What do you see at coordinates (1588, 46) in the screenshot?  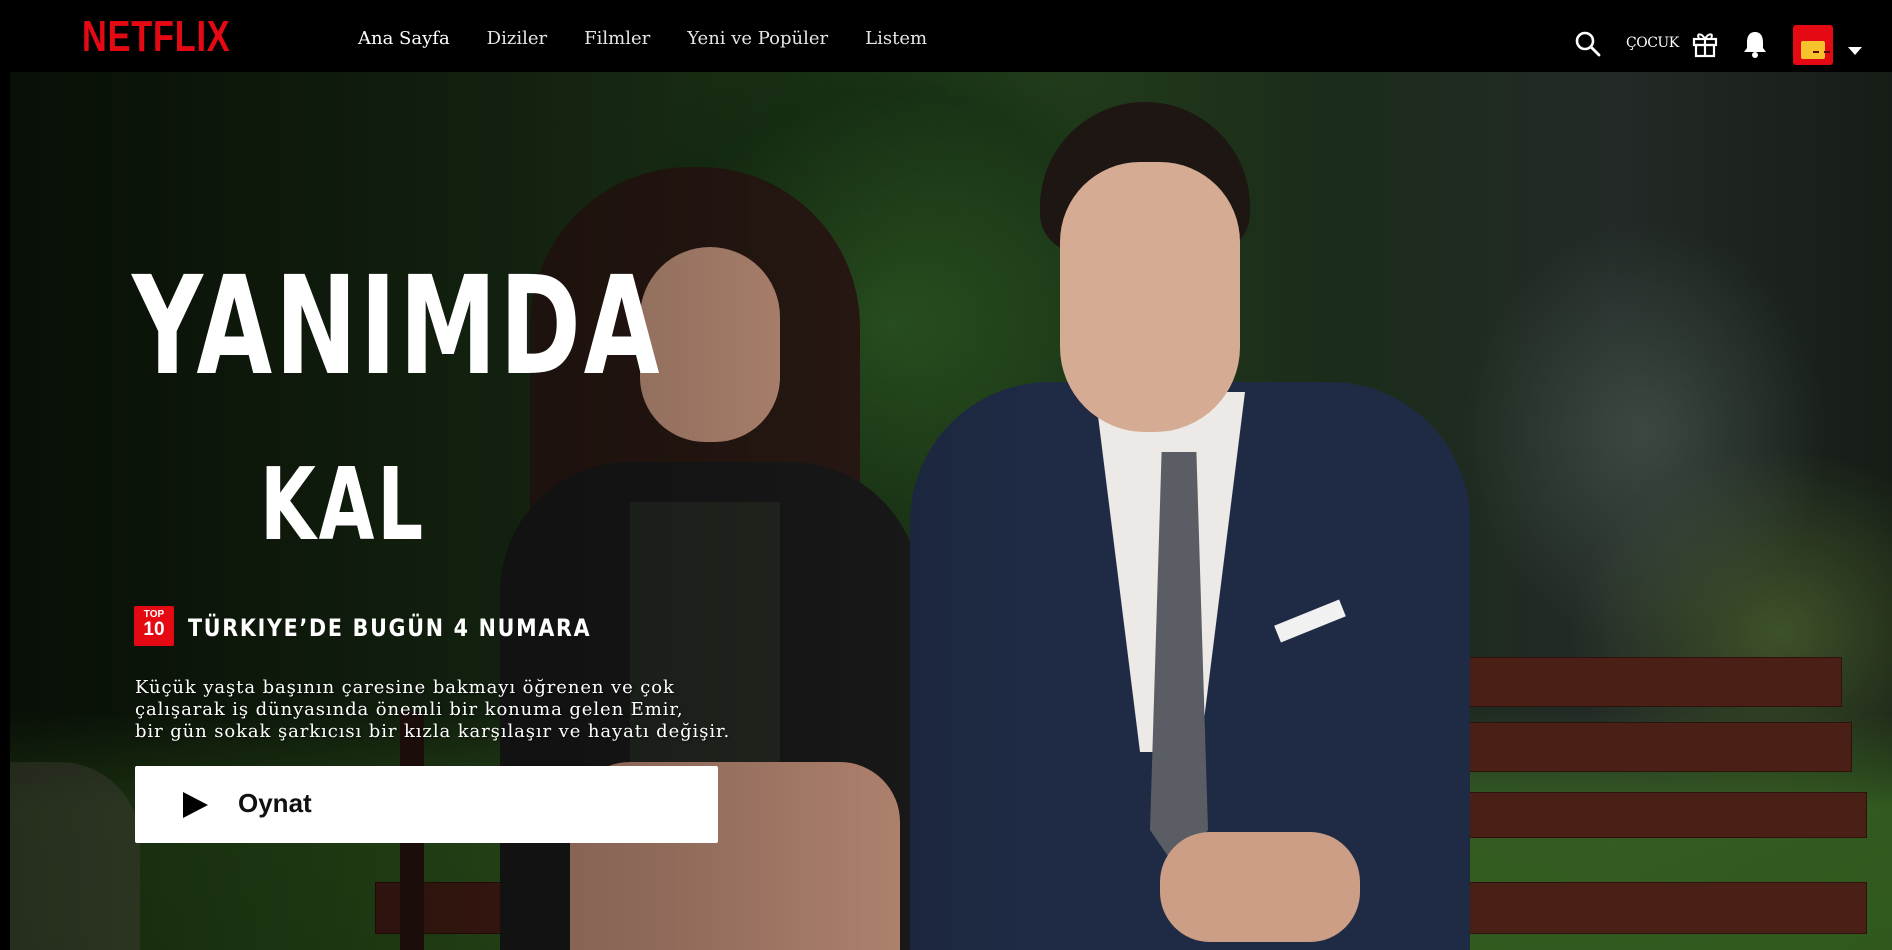 I see `search-icon` at bounding box center [1588, 46].